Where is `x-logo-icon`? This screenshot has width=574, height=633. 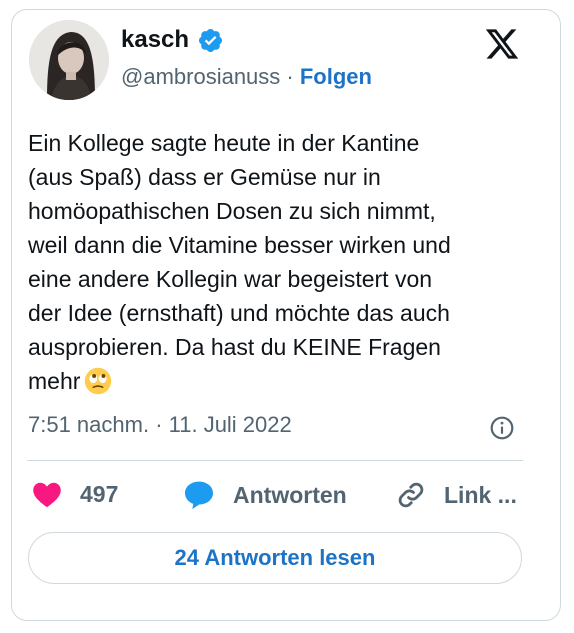 x-logo-icon is located at coordinates (502, 44).